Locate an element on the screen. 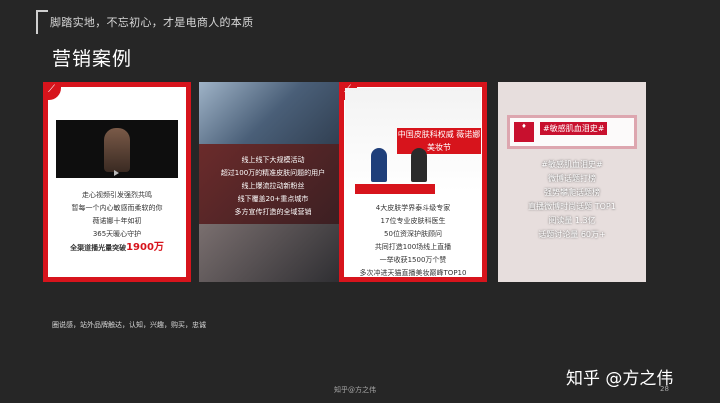 Image resolution: width=720 pixels, height=403 pixels. funnel-caption: 圈说感，站外品牌触达，认知，兴趣，购买，忠诚 is located at coordinates (129, 325).